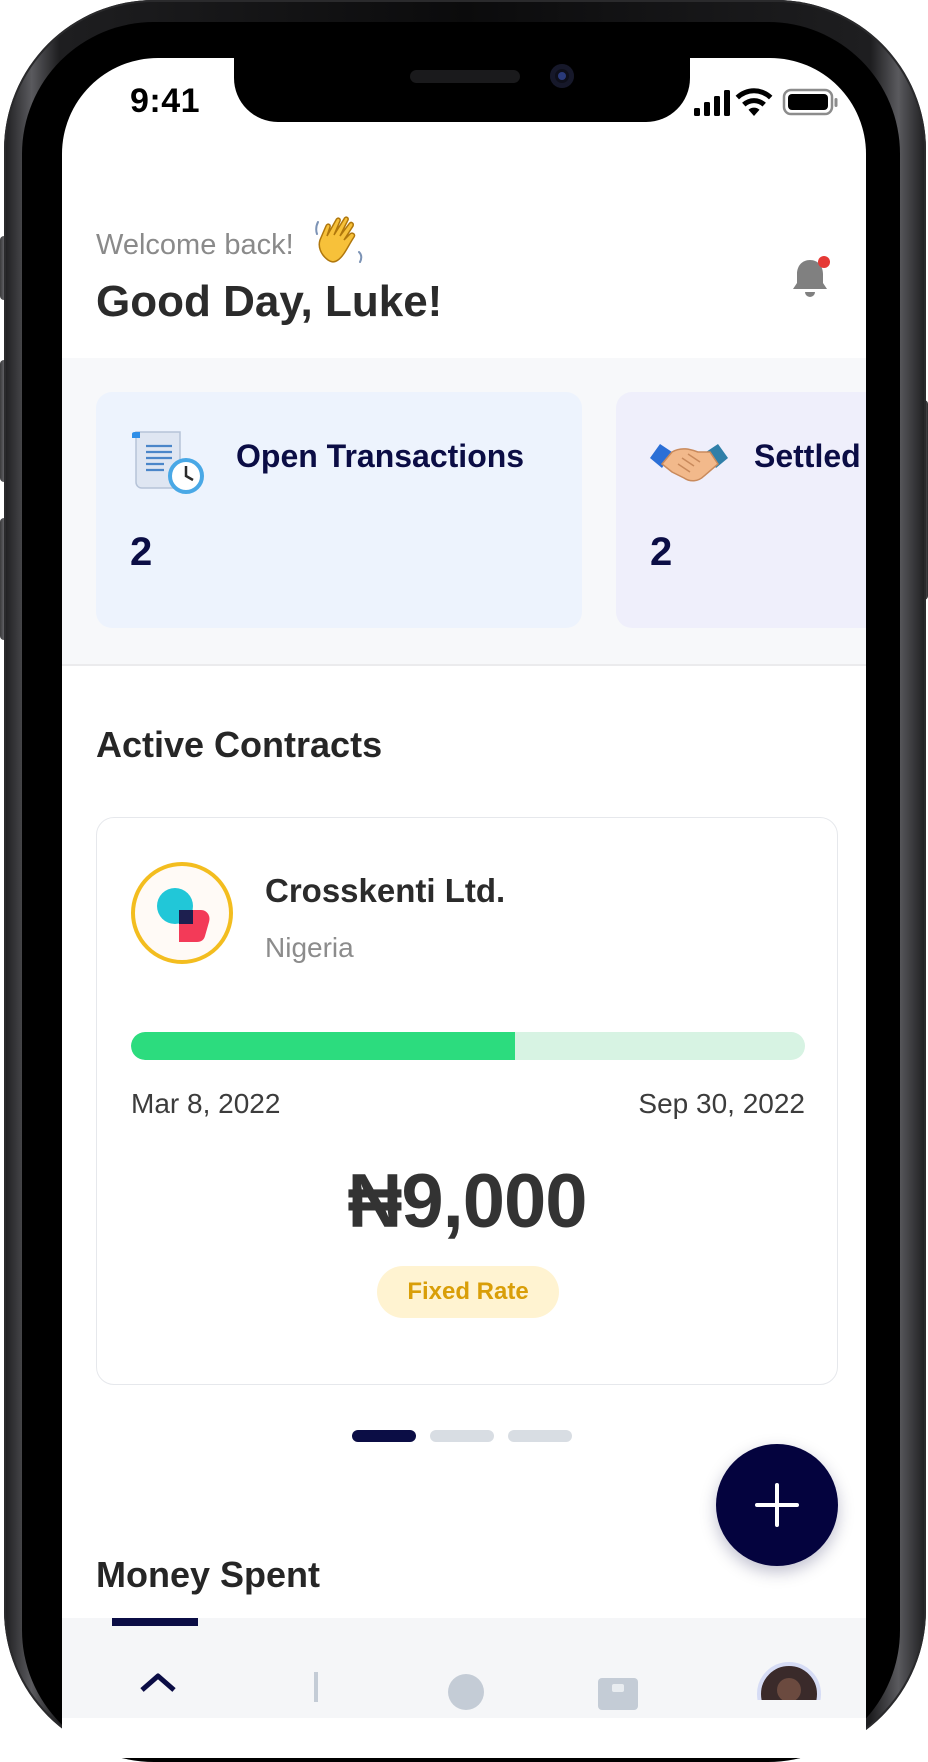 Image resolution: width=928 pixels, height=1762 pixels. I want to click on plus-icon, so click(777, 1505).